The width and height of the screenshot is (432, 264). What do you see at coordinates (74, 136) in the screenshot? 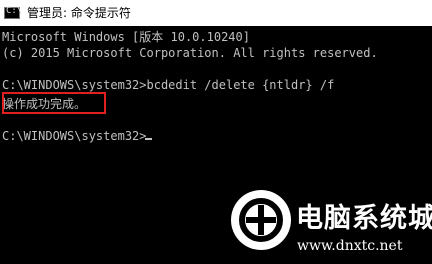
I see `console-line-prompt: C:\WINDOWS\system32>` at bounding box center [74, 136].